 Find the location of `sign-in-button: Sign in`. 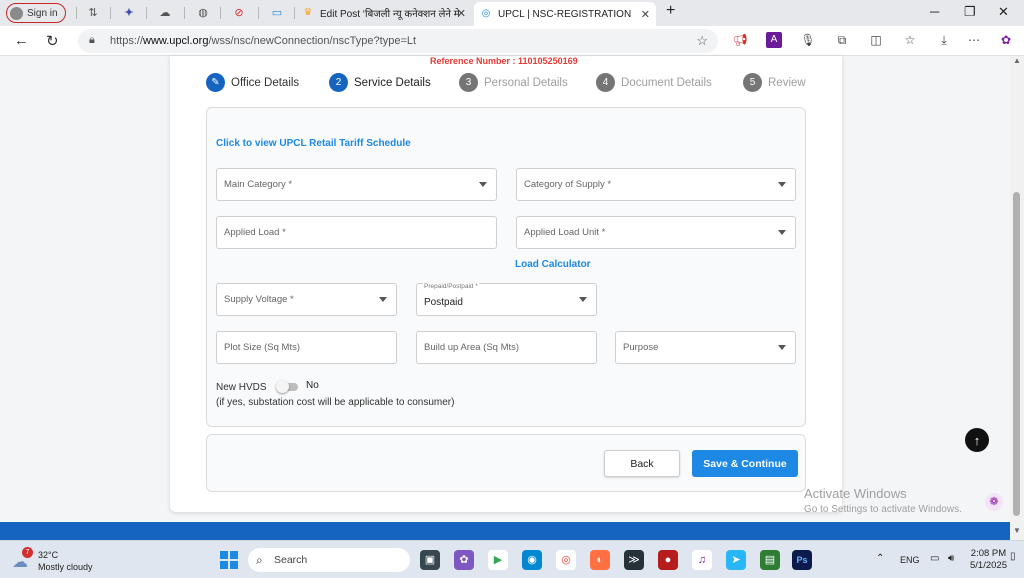

sign-in-button: Sign in is located at coordinates (36, 13).